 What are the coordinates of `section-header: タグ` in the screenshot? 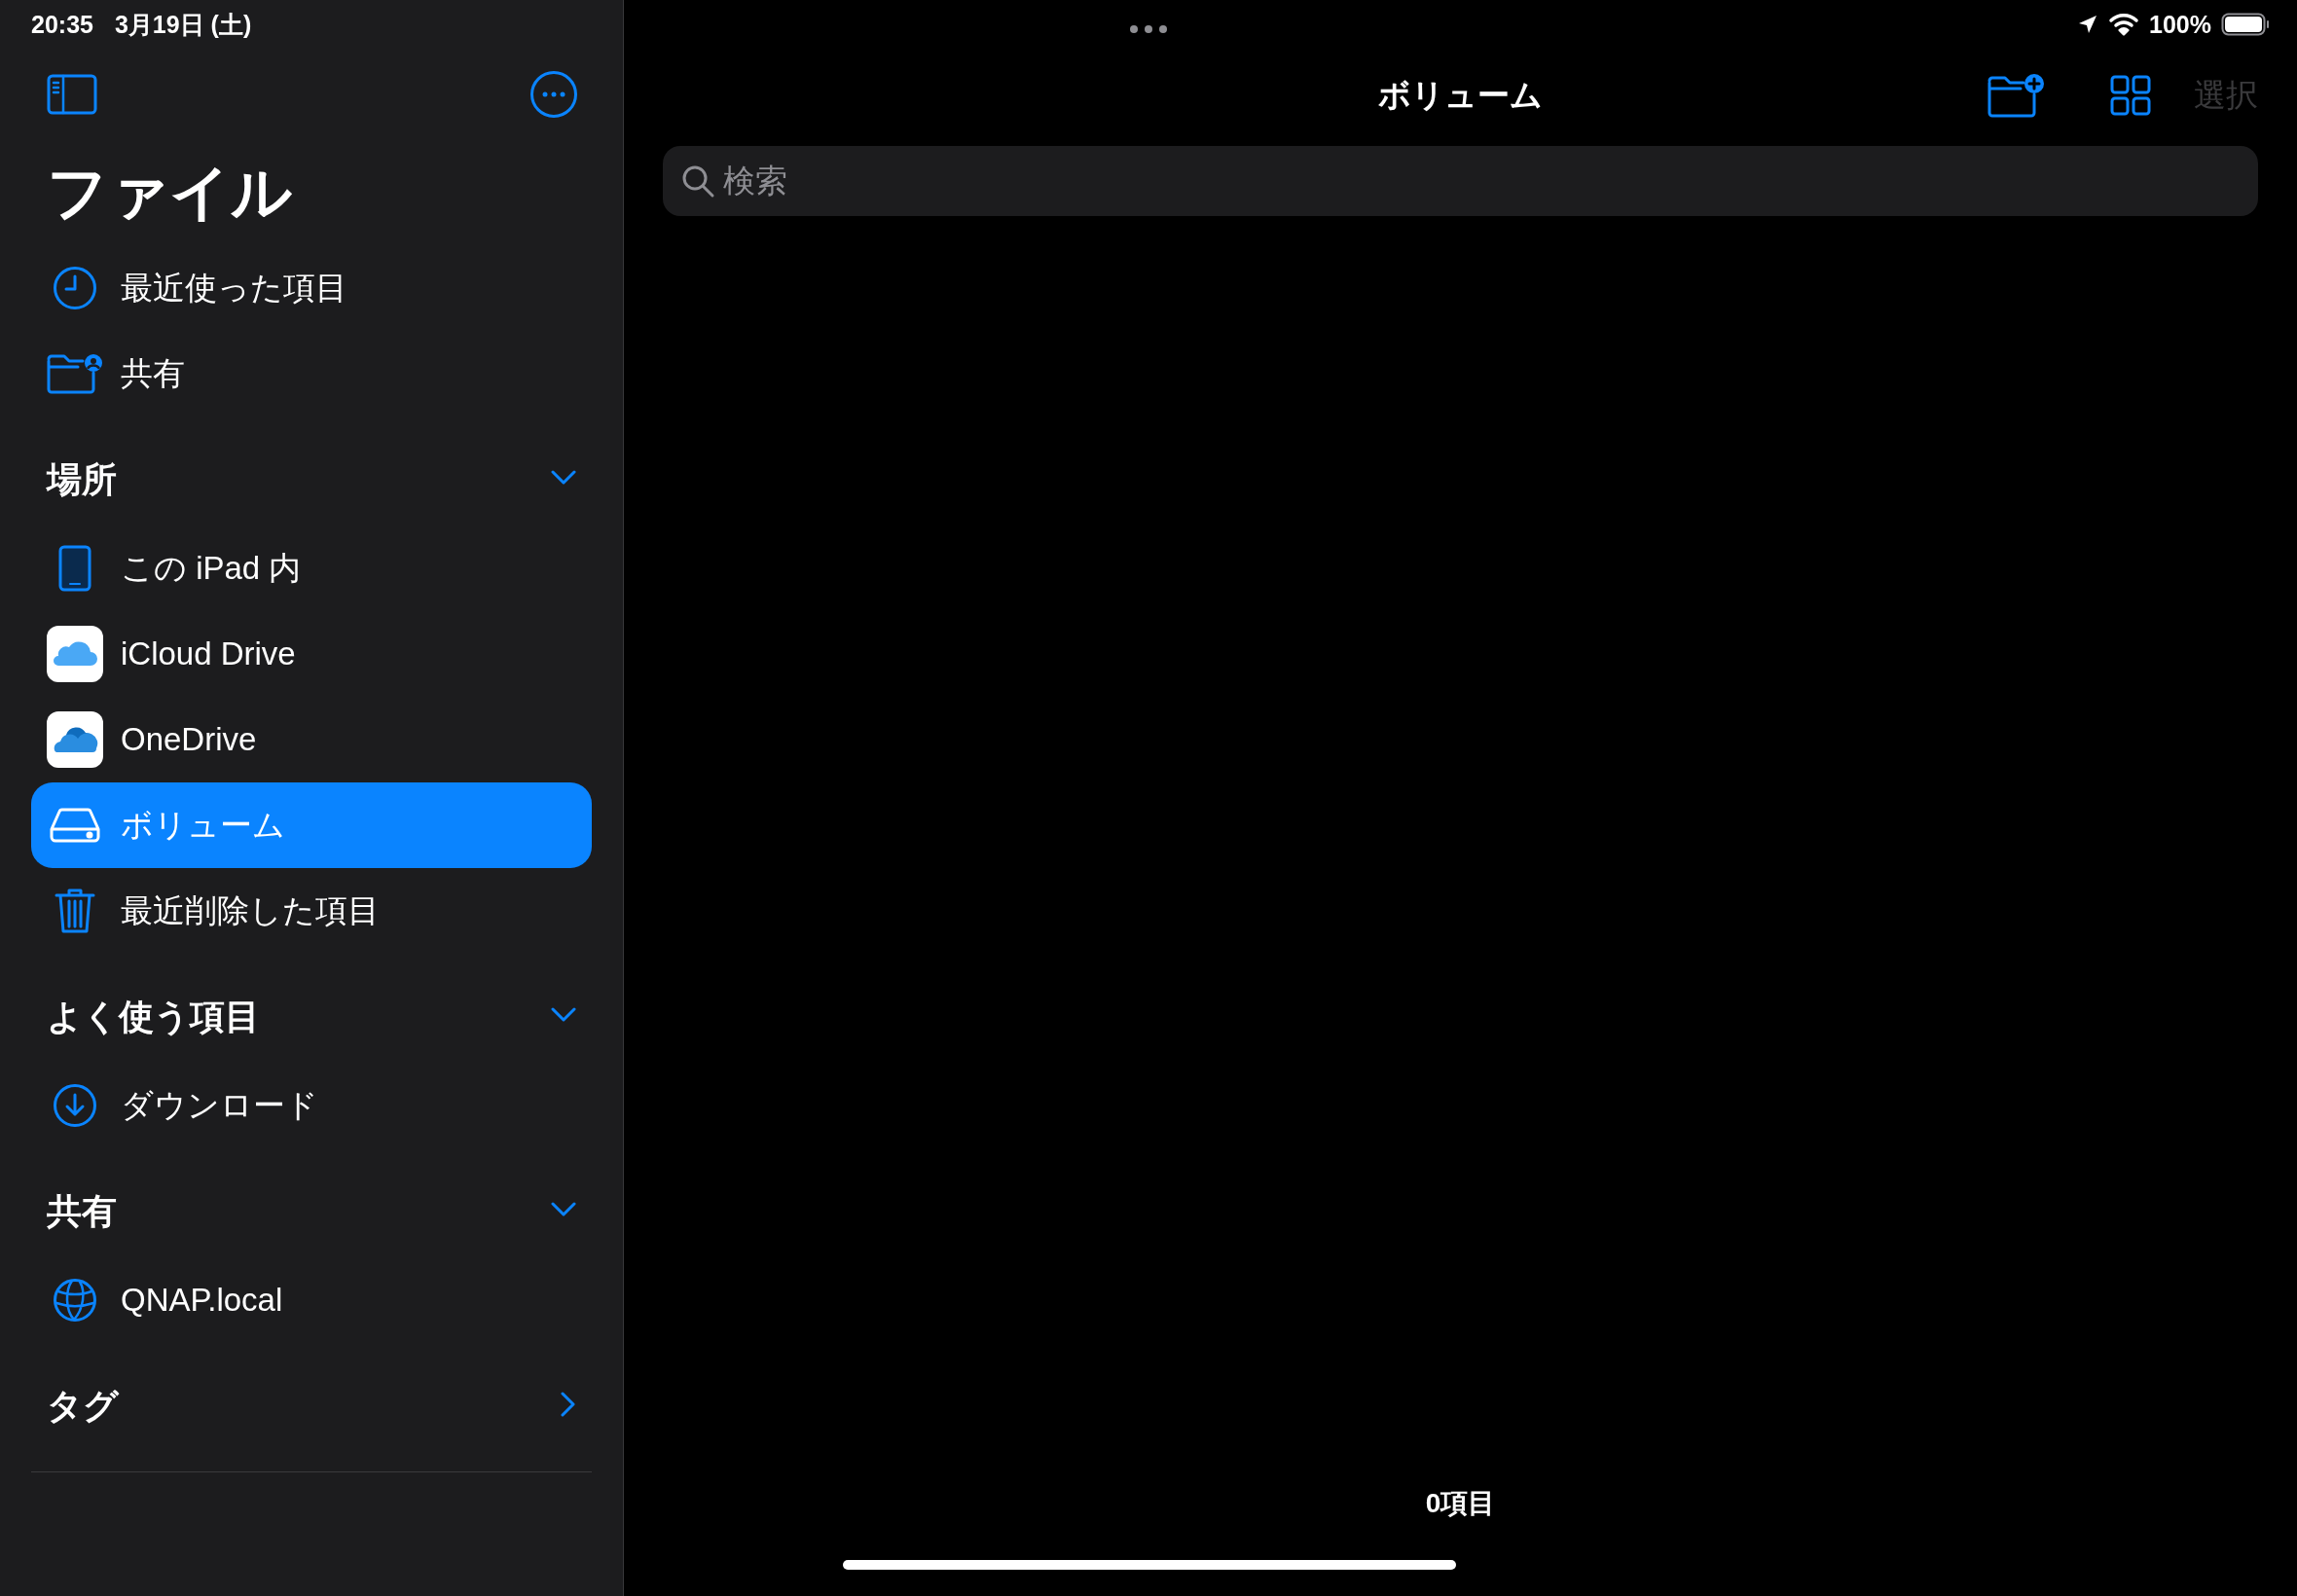 It's located at (83, 1406).